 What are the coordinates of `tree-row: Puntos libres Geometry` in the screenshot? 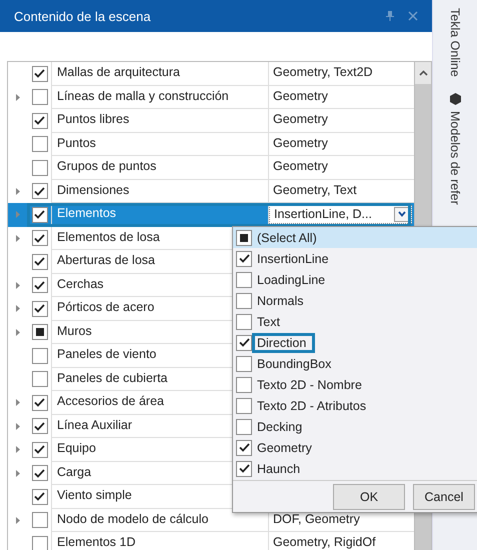 It's located at (211, 120).